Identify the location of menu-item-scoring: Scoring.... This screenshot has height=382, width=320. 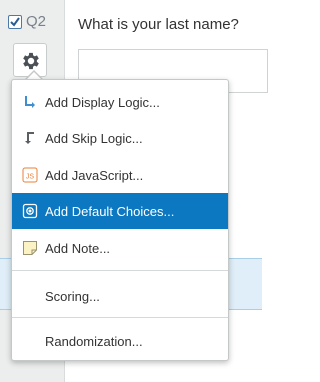
(120, 296).